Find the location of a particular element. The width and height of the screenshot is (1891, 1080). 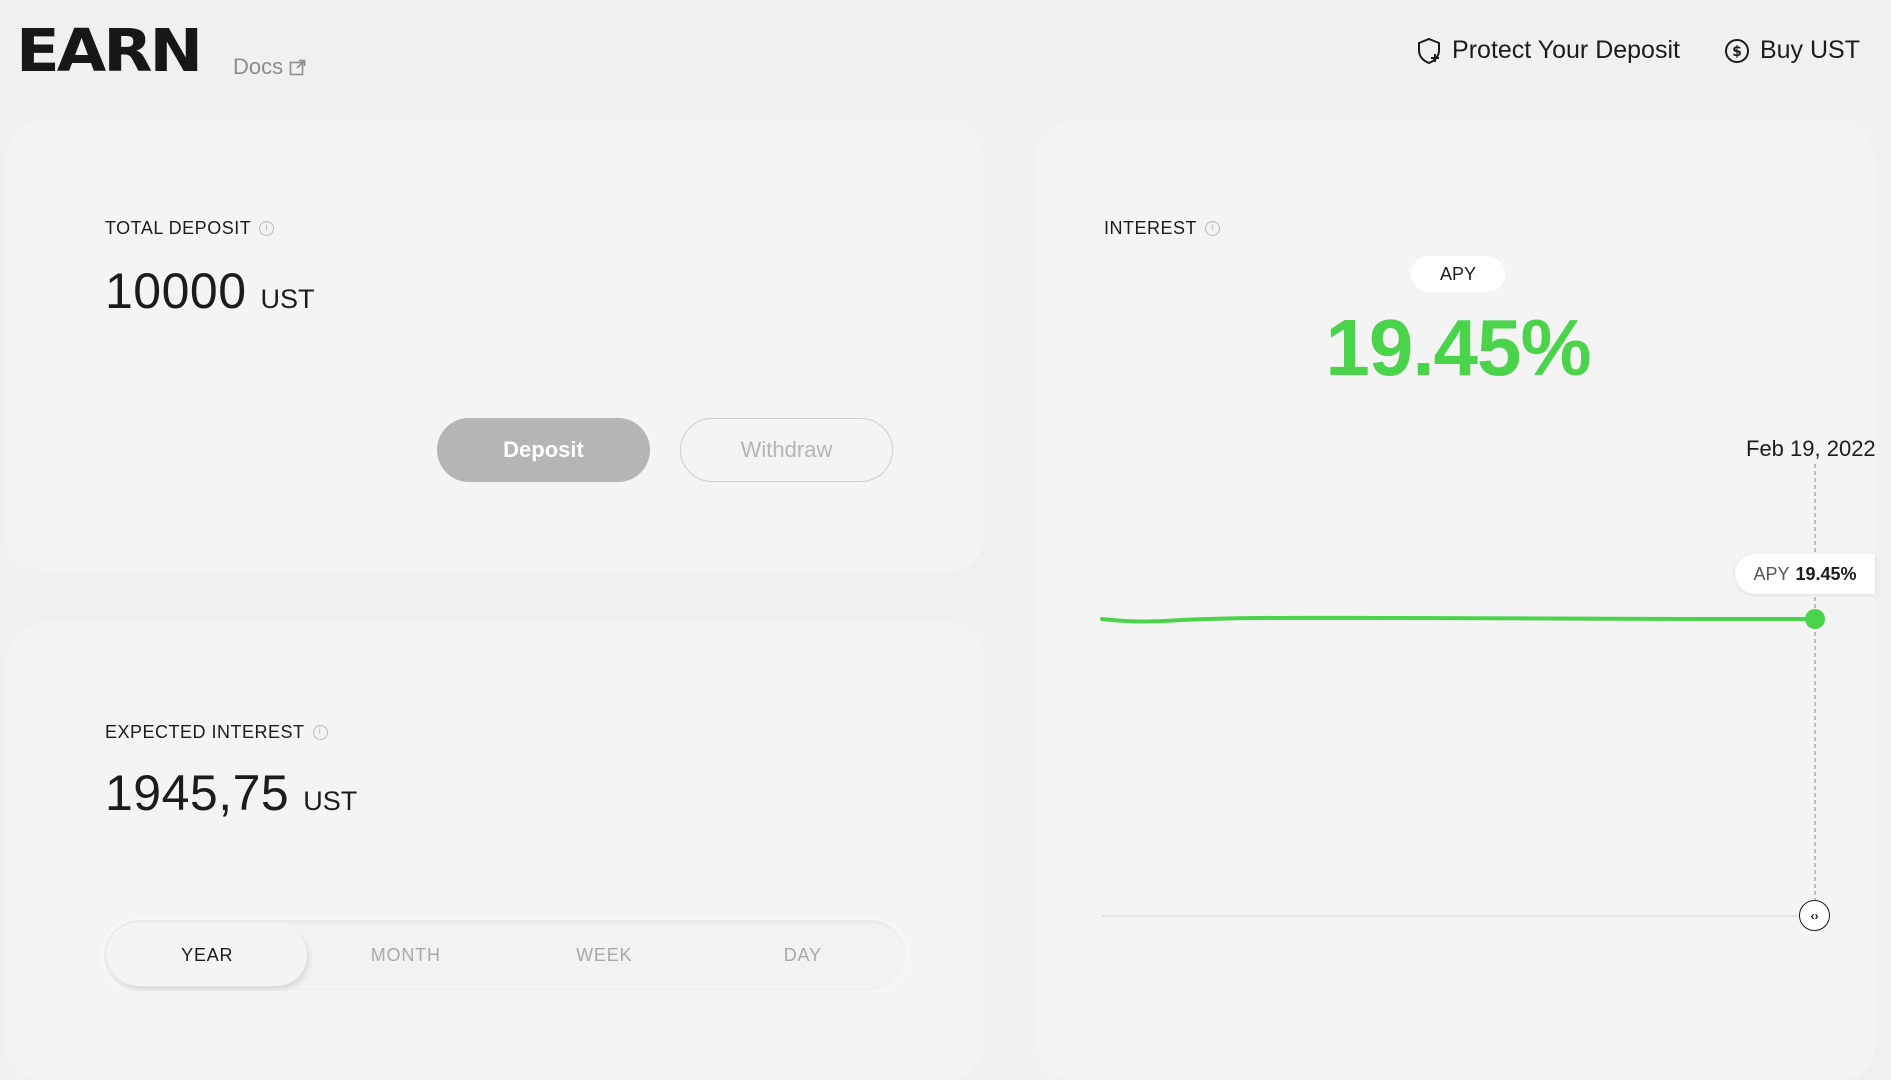

buy-ust-button: $ Buy UST is located at coordinates (1792, 50).